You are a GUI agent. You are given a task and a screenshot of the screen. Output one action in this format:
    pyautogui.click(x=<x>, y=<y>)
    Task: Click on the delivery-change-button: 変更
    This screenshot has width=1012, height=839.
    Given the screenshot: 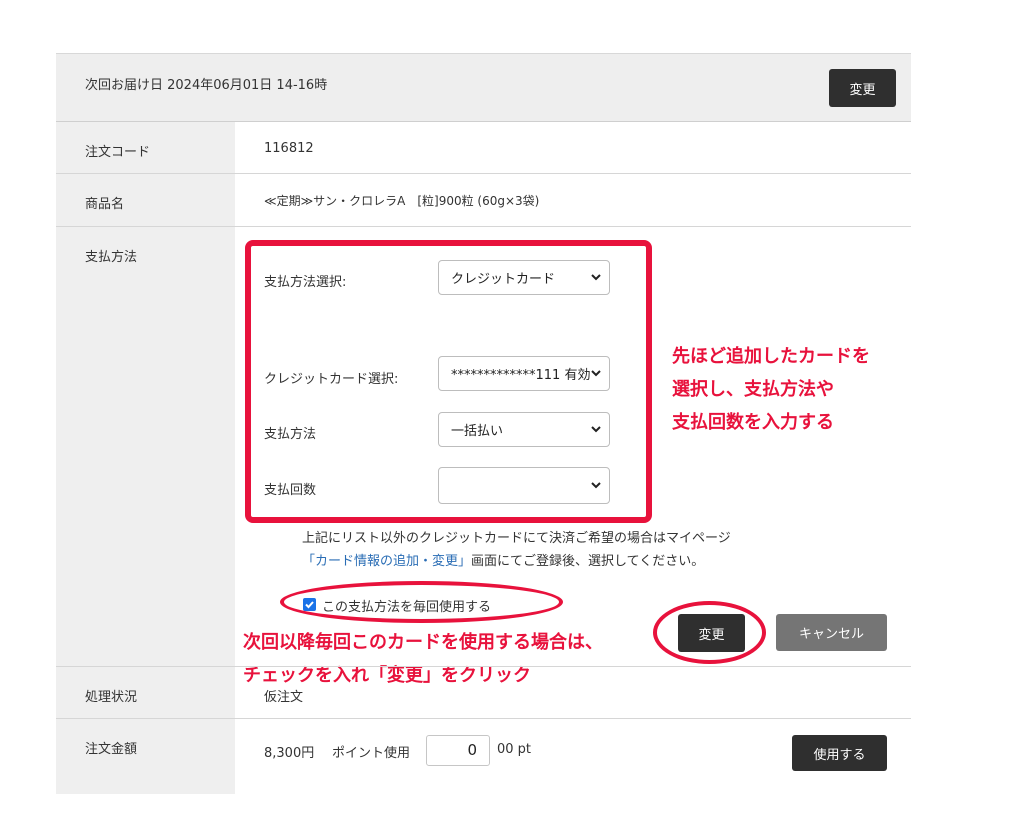 What is the action you would take?
    pyautogui.click(x=862, y=88)
    